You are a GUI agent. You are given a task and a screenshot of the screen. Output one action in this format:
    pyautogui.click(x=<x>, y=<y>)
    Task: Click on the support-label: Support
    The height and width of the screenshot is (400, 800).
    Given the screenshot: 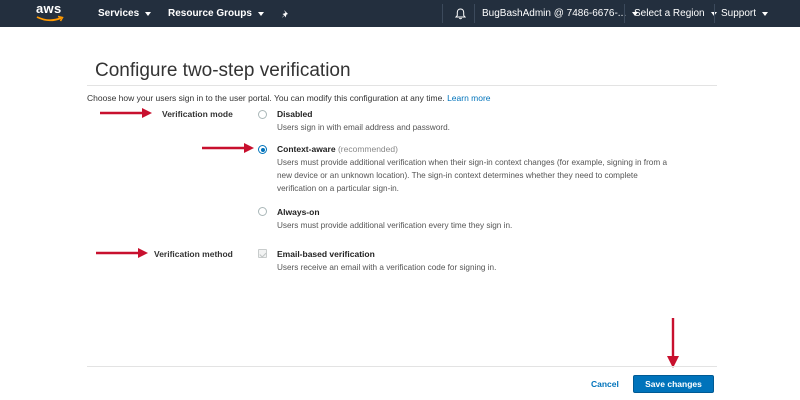 What is the action you would take?
    pyautogui.click(x=739, y=13)
    